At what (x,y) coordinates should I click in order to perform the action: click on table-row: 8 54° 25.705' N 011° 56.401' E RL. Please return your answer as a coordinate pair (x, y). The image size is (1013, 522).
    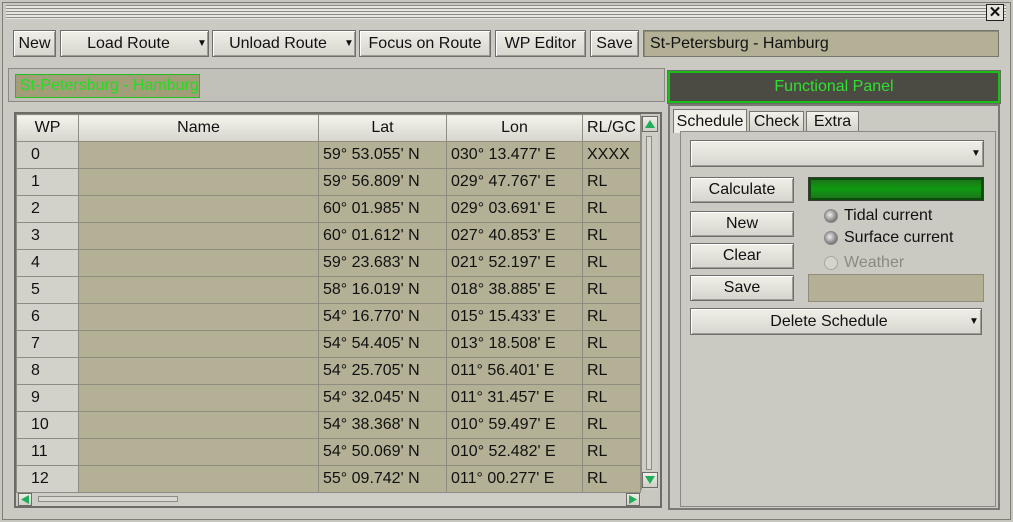
    Looking at the image, I should click on (328, 371).